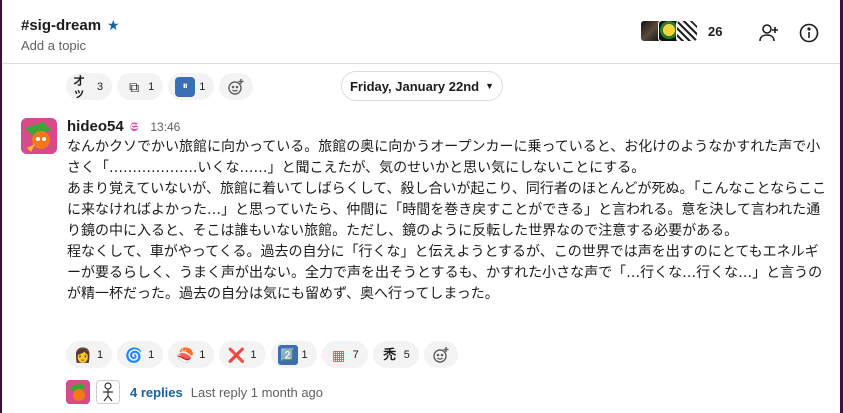 The height and width of the screenshot is (413, 843). I want to click on thread-replies-link: 4 replies, so click(156, 392).